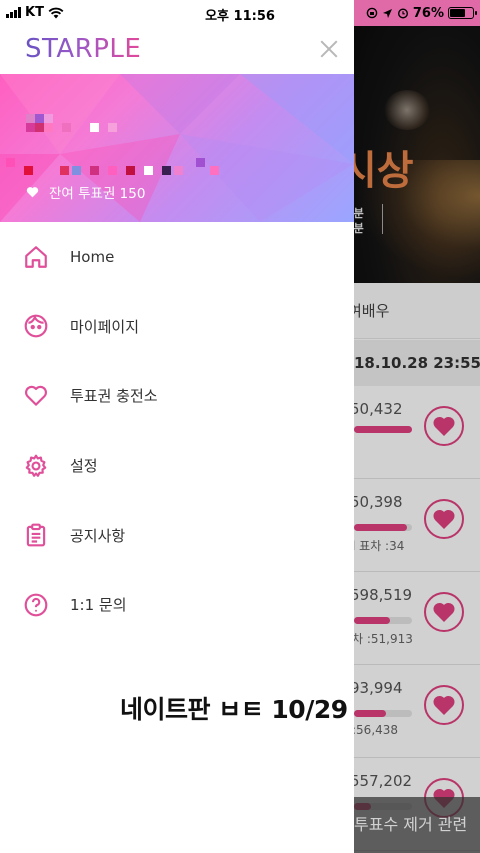 This screenshot has width=480, height=853. I want to click on menu-item-question-circle: 1:1 문의, so click(177, 605).